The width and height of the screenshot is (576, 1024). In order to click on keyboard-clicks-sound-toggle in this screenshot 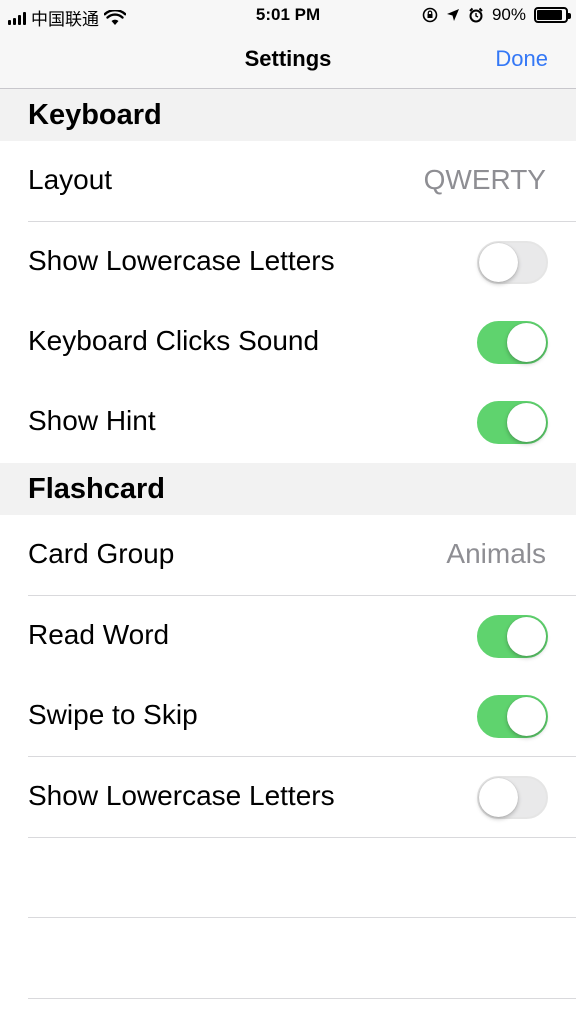, I will do `click(512, 342)`.